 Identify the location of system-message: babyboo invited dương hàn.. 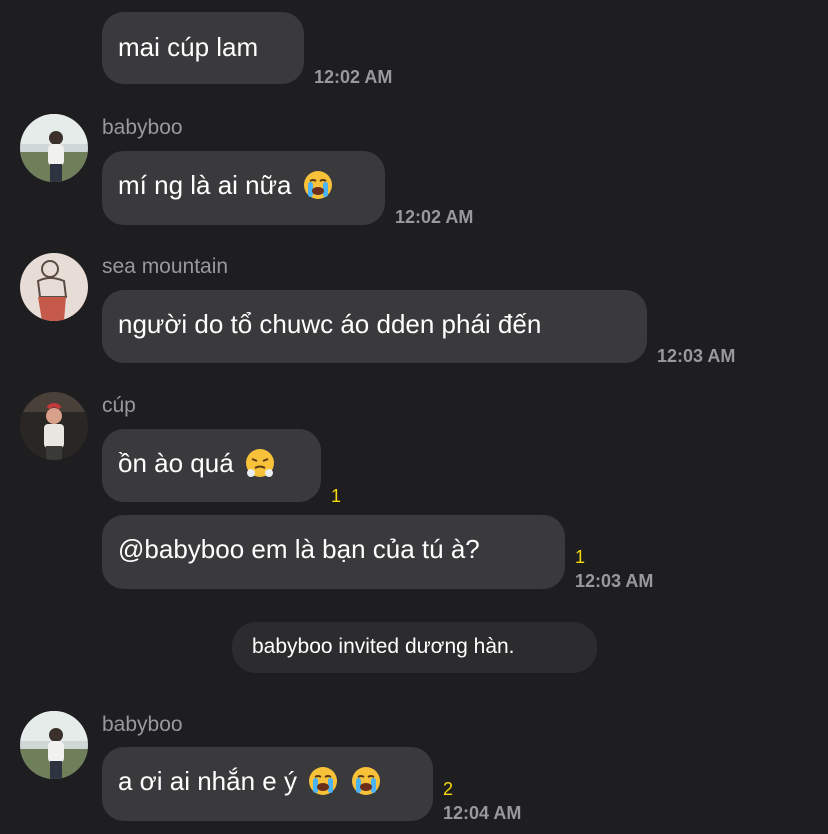
(414, 647).